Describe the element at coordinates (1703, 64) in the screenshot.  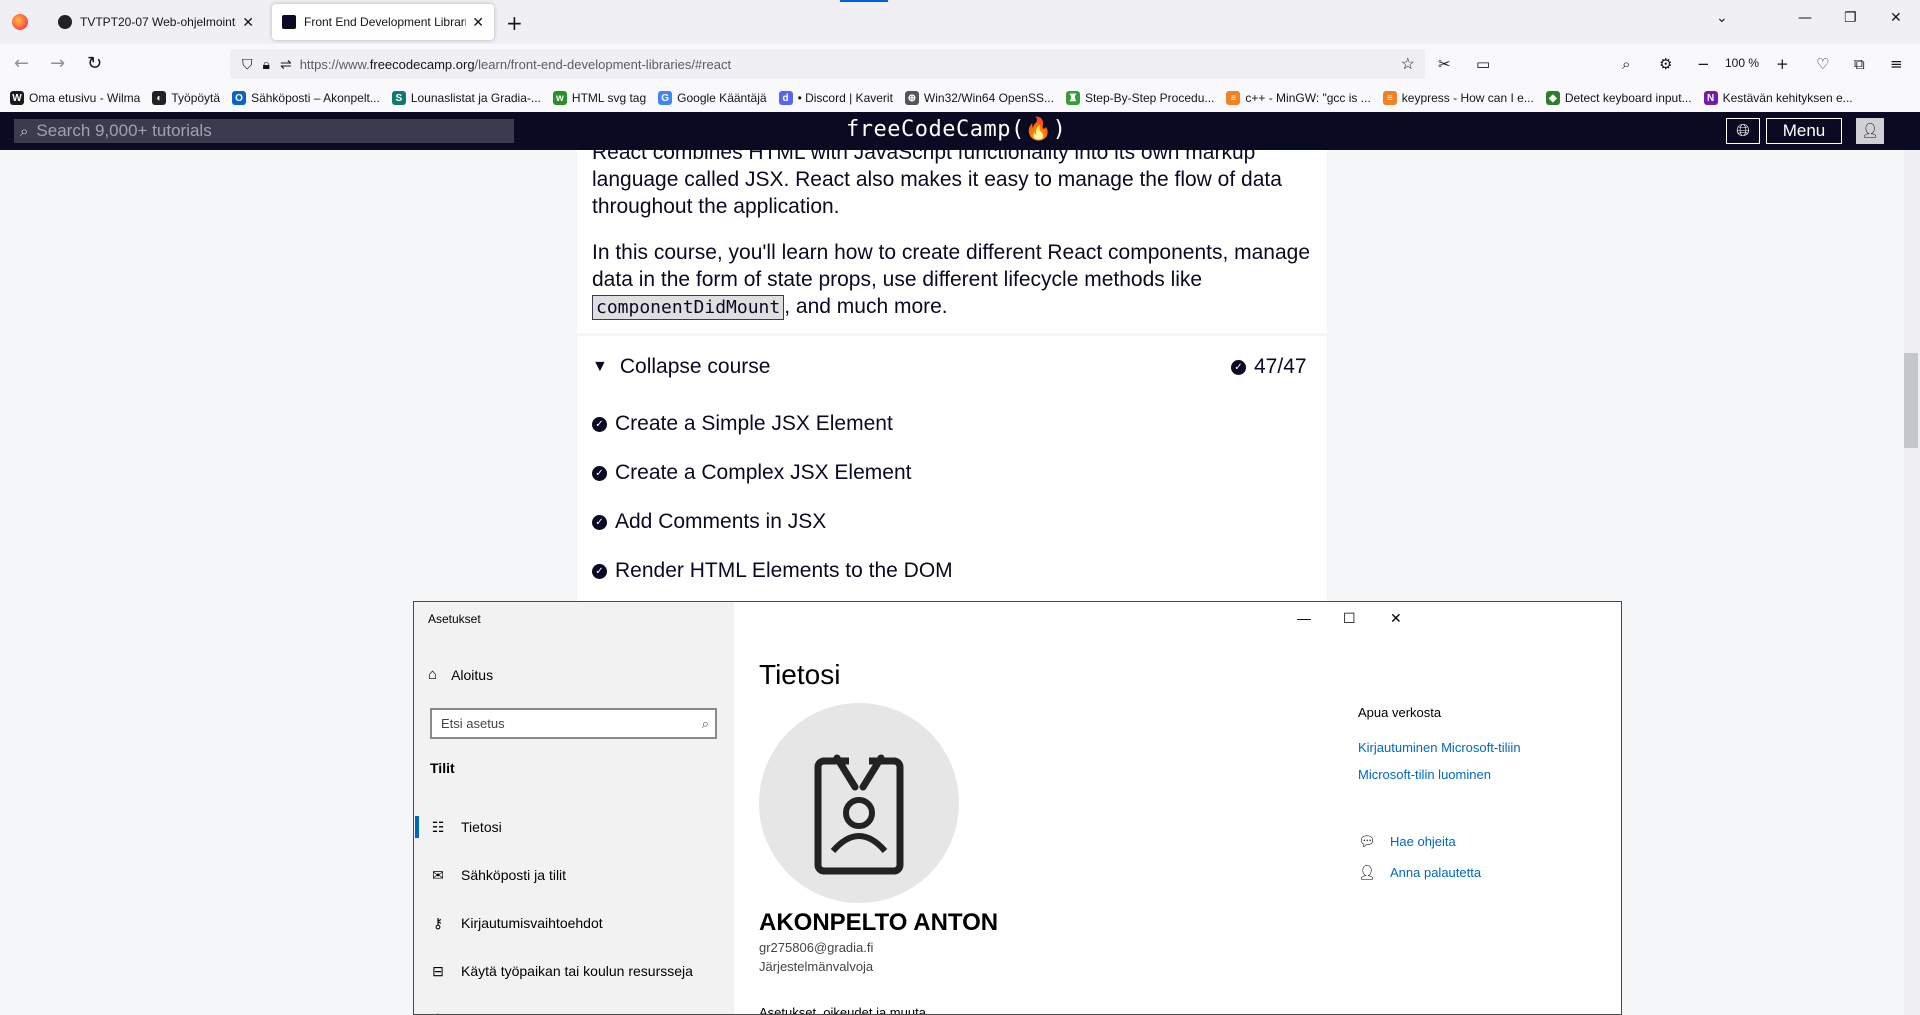
I see `zoom-out-icon: −` at that location.